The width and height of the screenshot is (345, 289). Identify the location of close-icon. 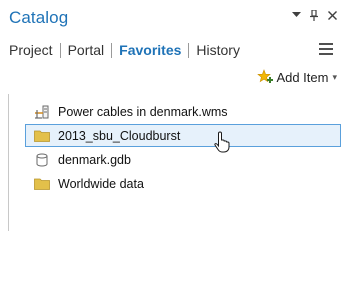
(332, 15).